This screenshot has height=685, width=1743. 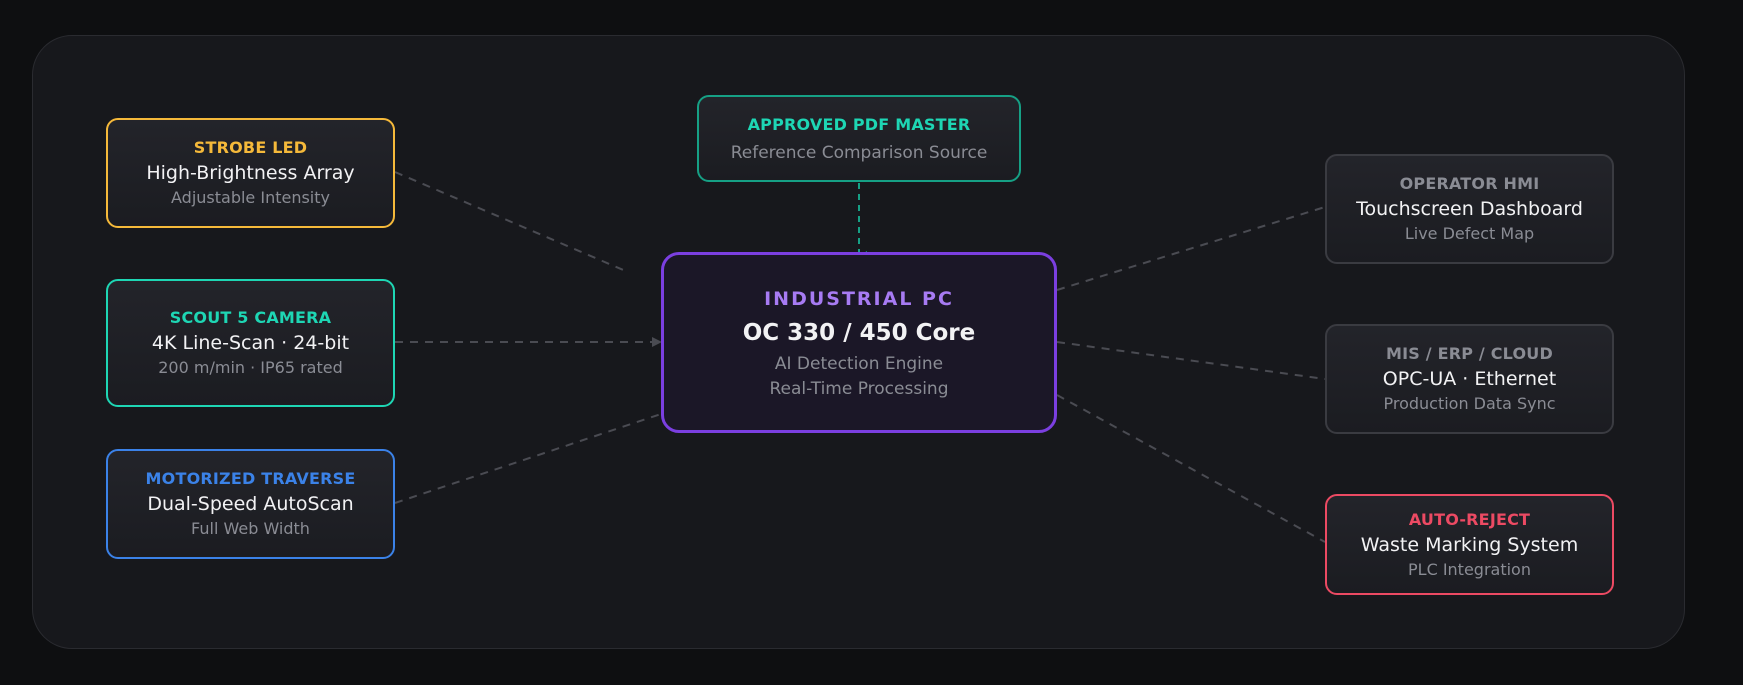 I want to click on node-title: STROBE LED, so click(x=250, y=147).